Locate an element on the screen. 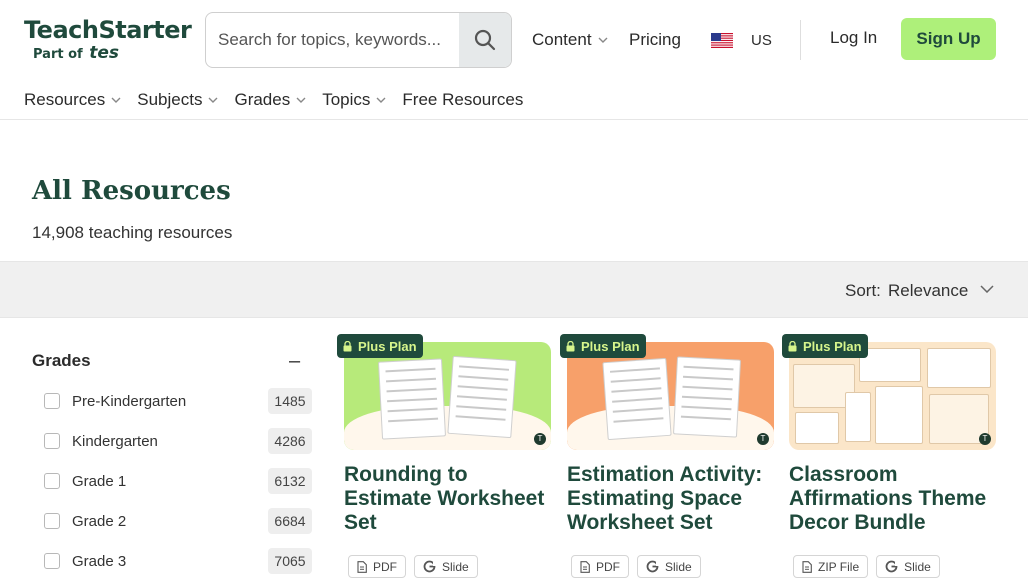 The width and height of the screenshot is (1028, 578). logo-tes: tes is located at coordinates (104, 53).